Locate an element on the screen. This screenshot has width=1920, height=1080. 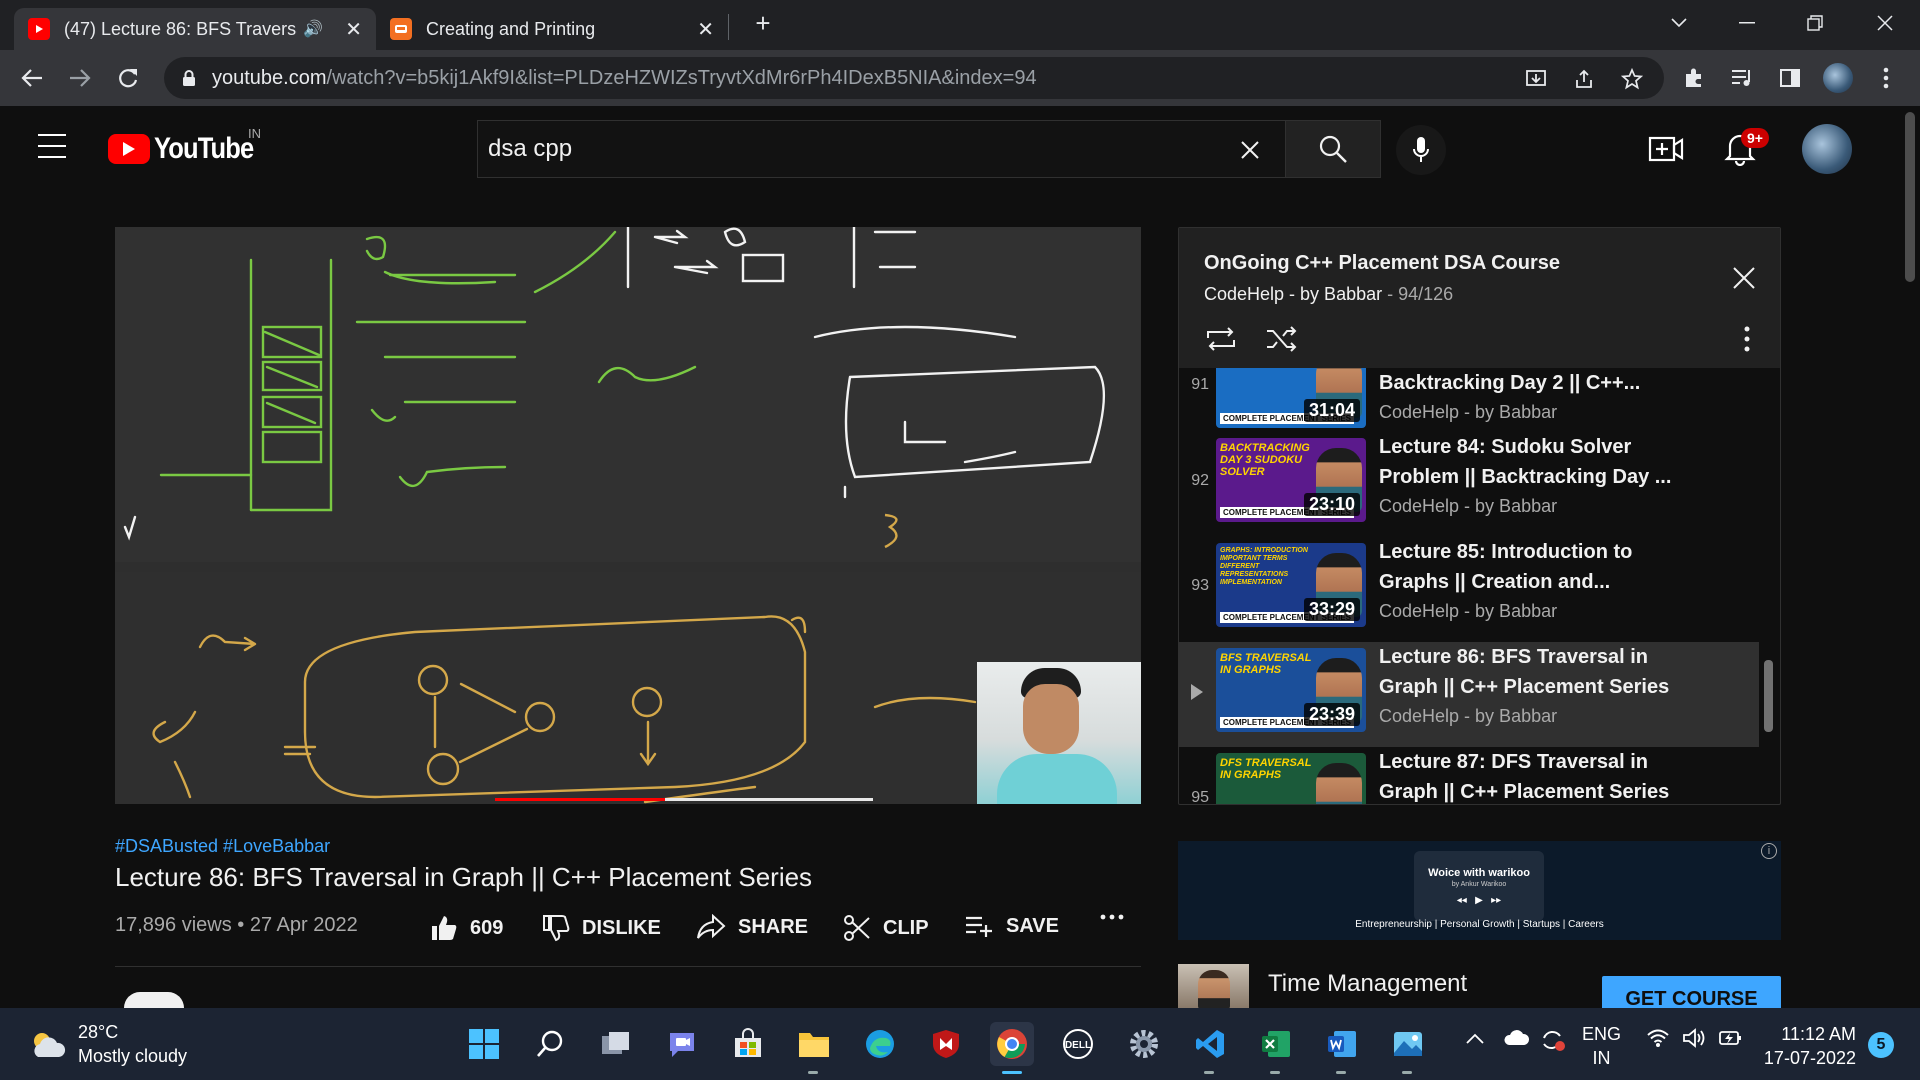
sync-error-icon is located at coordinates (1553, 1042).